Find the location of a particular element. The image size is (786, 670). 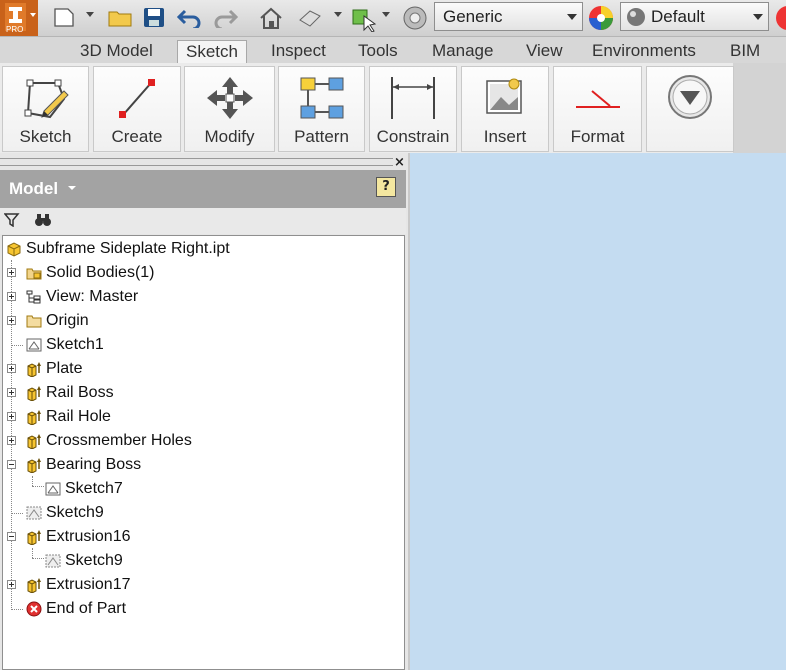

update-dropdown-icon is located at coordinates (338, 14).